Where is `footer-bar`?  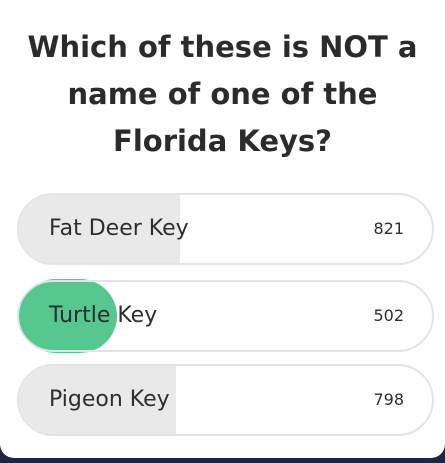 footer-bar is located at coordinates (222, 460).